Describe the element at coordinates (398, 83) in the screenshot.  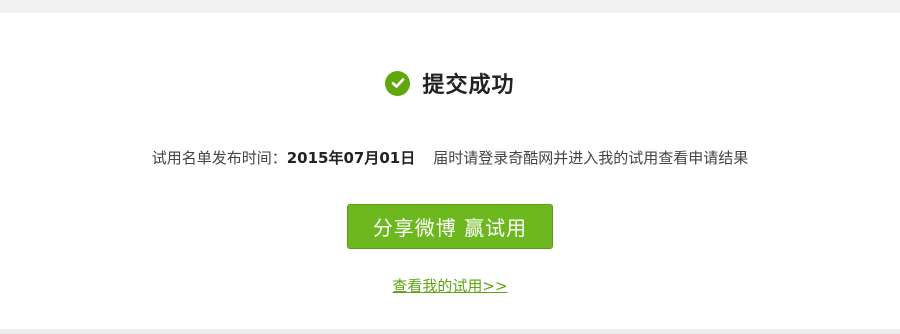
I see `check-circle-icon` at that location.